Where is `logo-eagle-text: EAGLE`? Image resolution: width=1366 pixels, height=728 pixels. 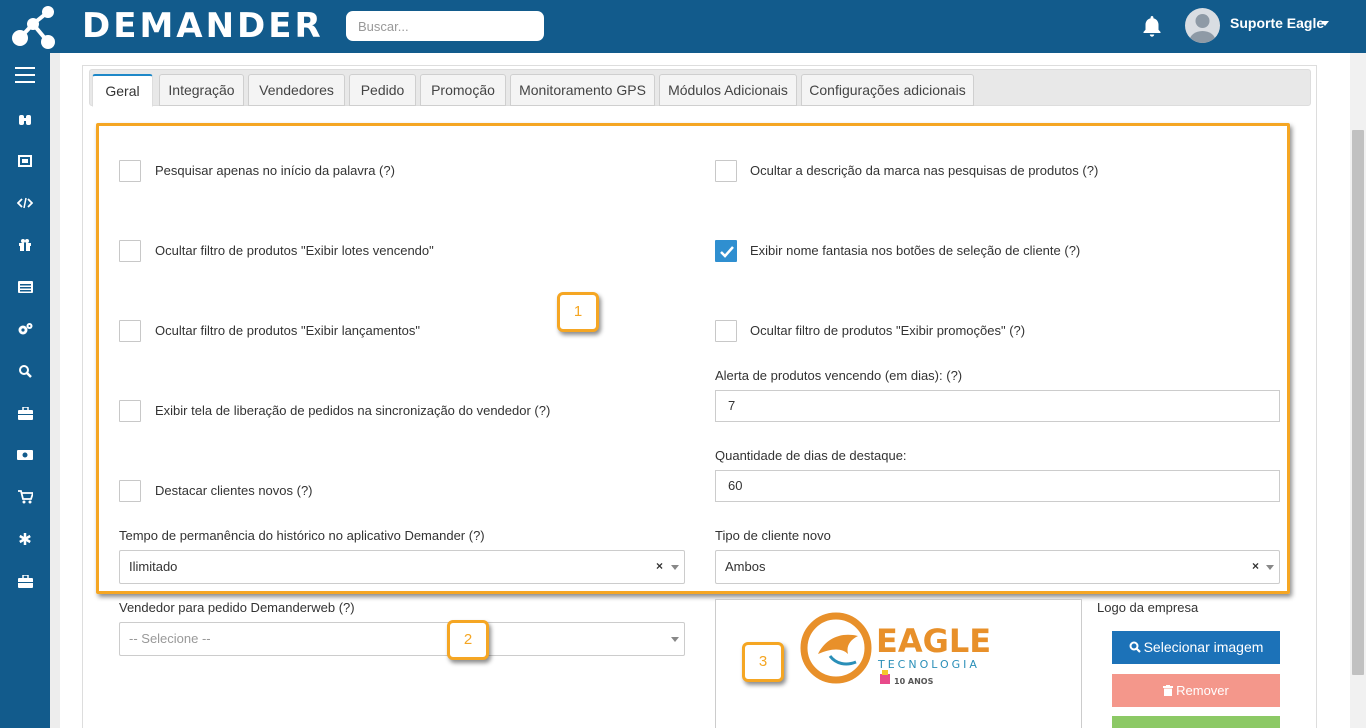
logo-eagle-text: EAGLE is located at coordinates (933, 641).